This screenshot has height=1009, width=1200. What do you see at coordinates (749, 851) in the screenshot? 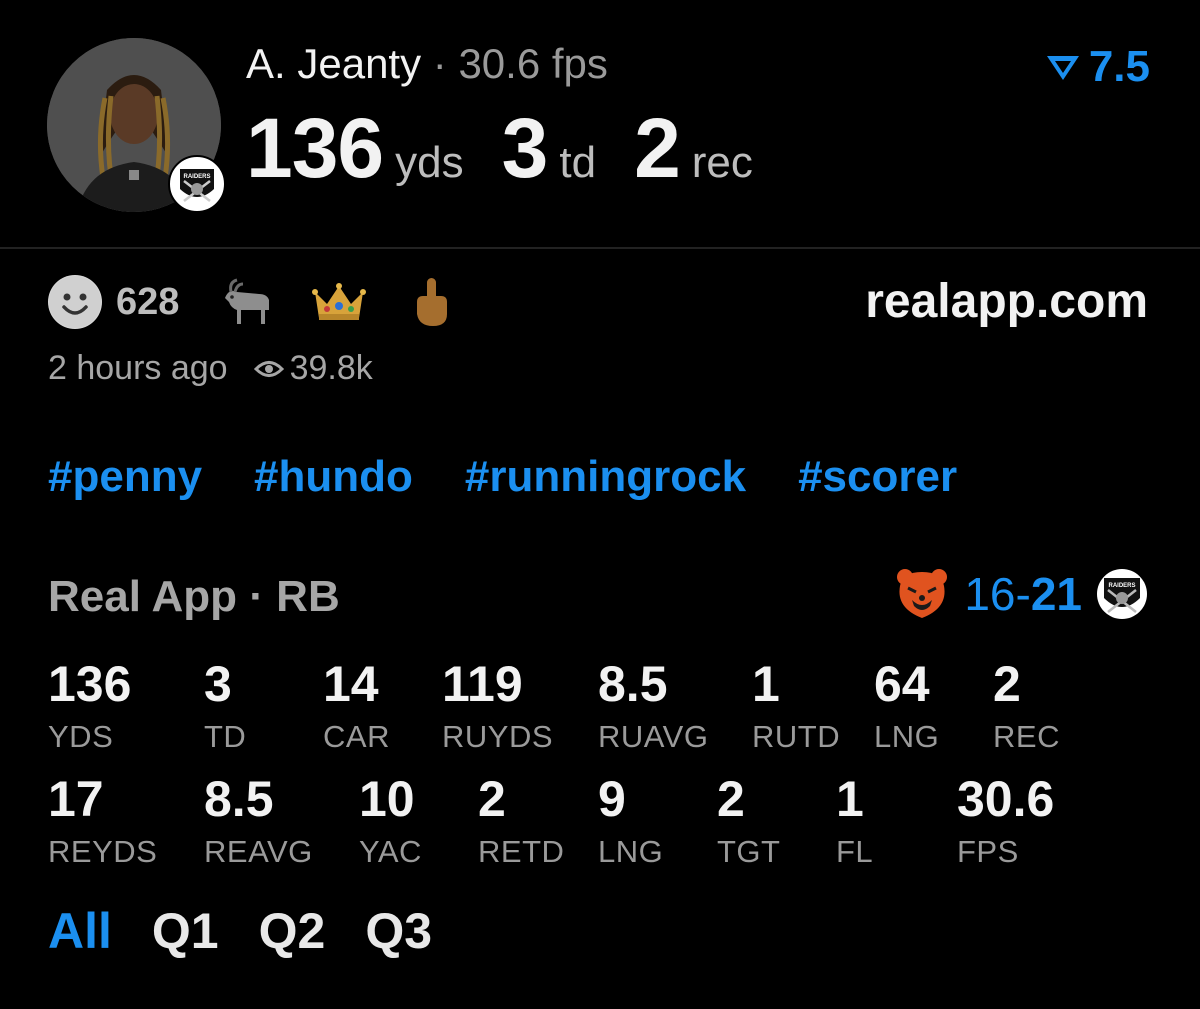
I see `stat-label: TGT` at bounding box center [749, 851].